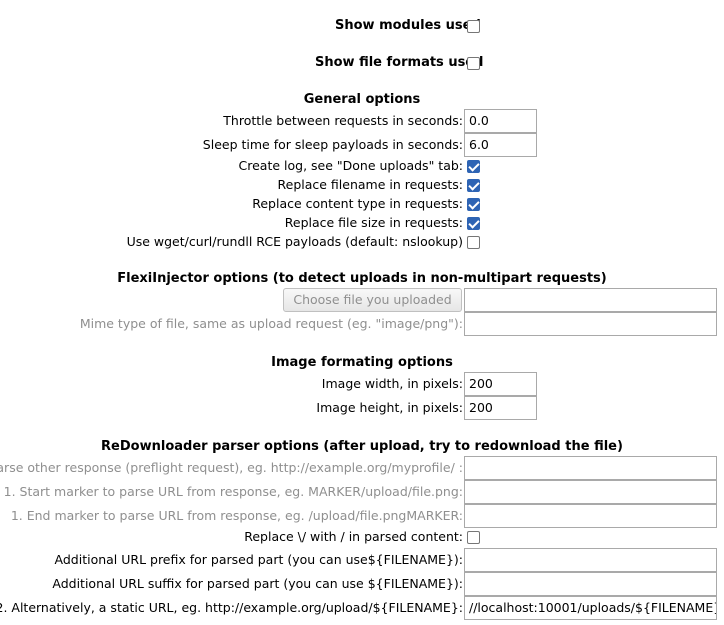 This screenshot has height=625, width=724. What do you see at coordinates (473, 223) in the screenshot?
I see `replace-file-size-checkbox` at bounding box center [473, 223].